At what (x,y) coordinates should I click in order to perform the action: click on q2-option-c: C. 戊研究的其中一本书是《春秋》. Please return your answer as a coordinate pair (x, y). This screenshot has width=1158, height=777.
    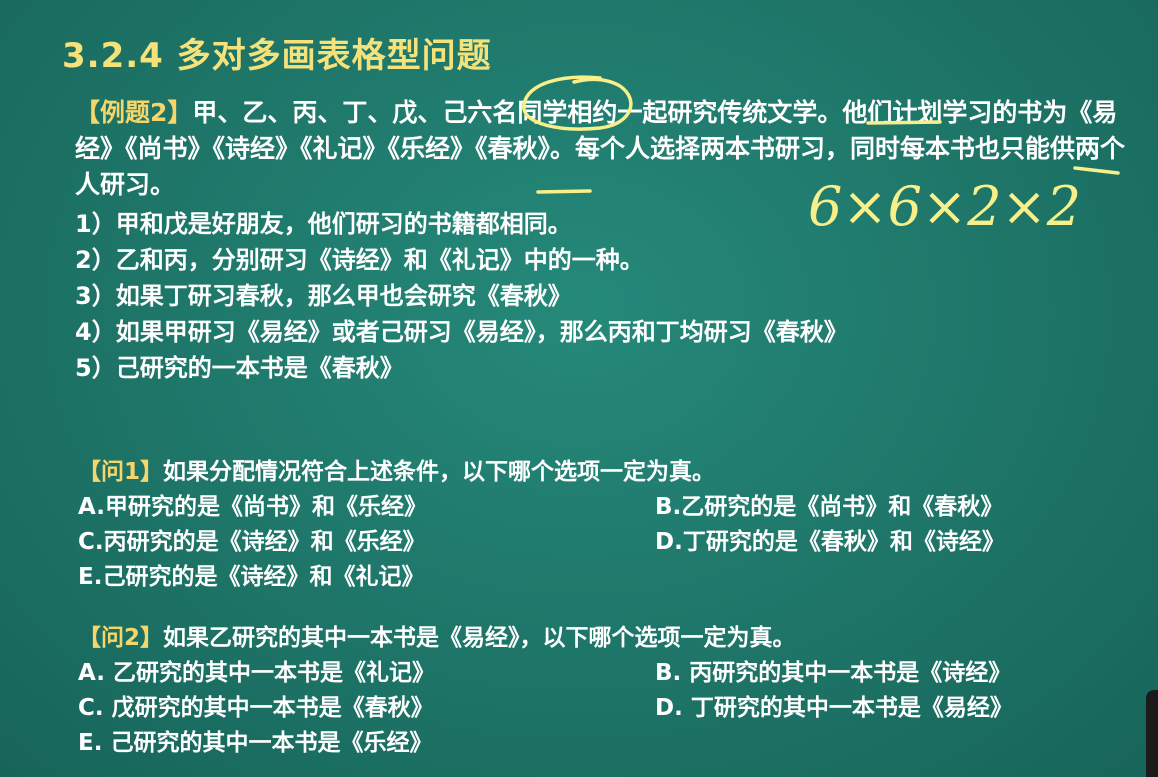
    Looking at the image, I should click on (256, 708).